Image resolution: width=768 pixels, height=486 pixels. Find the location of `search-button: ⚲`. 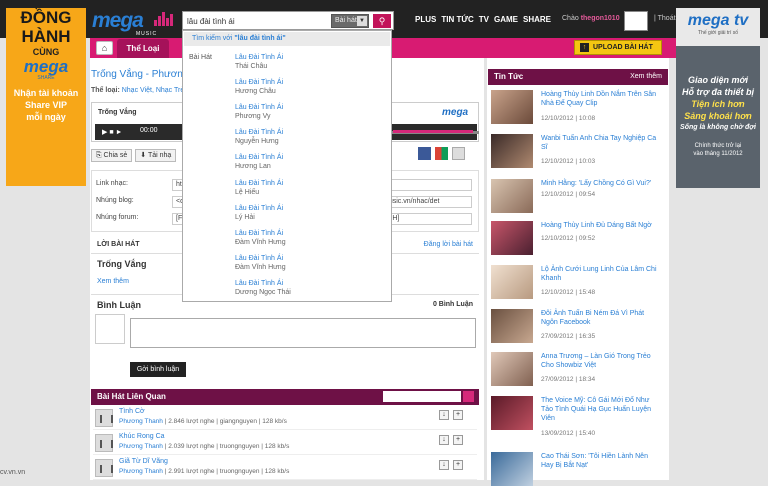

search-button: ⚲ is located at coordinates (382, 21).